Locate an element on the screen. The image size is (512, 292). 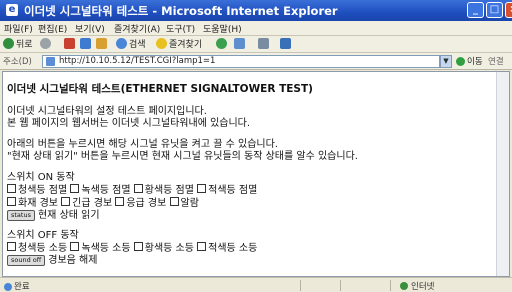
menu-tools: 도구(T) is located at coordinates (180, 28).